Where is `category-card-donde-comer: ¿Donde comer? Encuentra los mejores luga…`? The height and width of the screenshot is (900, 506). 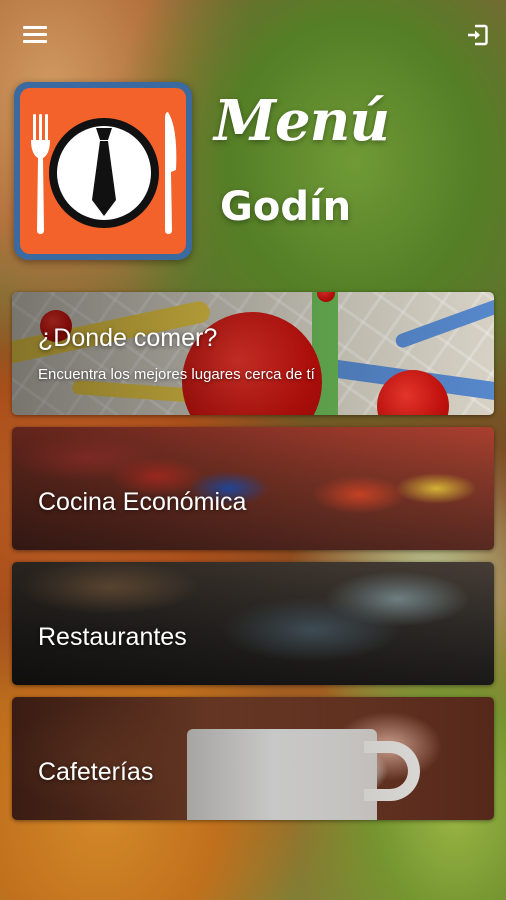
category-card-donde-comer: ¿Donde comer? Encuentra los mejores luga… is located at coordinates (253, 353).